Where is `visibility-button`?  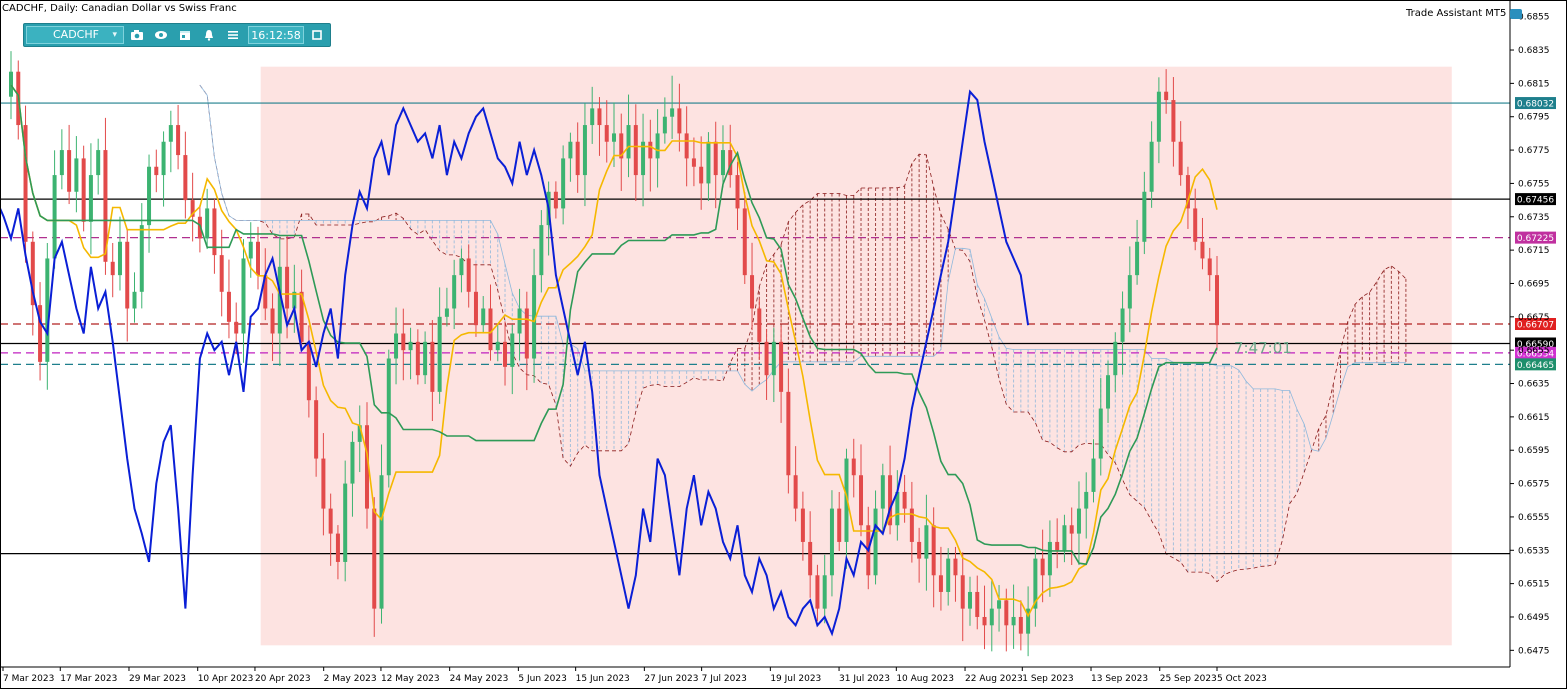
visibility-button is located at coordinates (161, 35).